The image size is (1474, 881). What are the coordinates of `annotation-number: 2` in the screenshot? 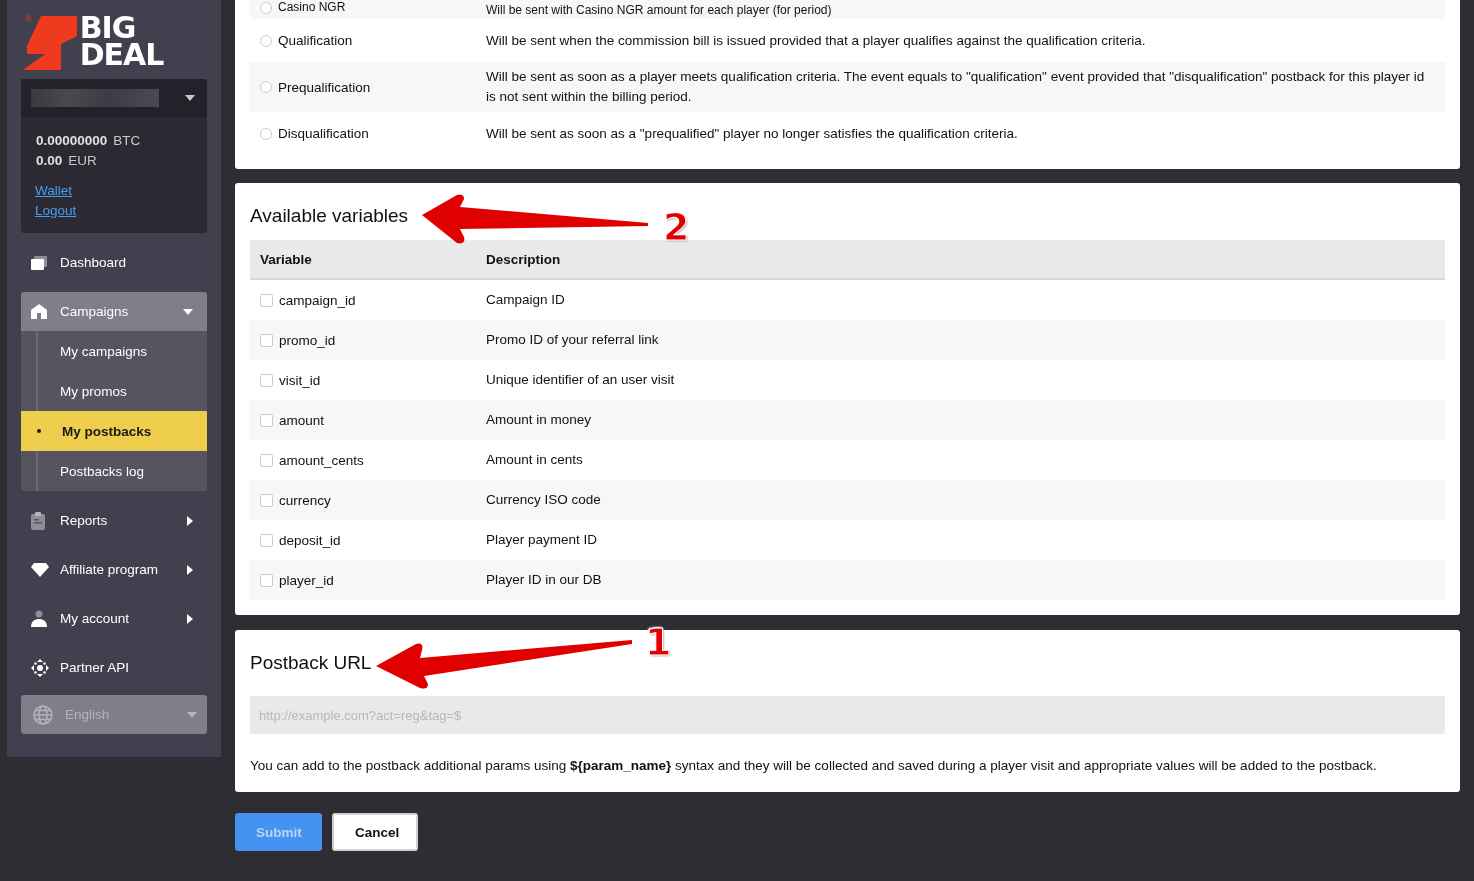 It's located at (676, 227).